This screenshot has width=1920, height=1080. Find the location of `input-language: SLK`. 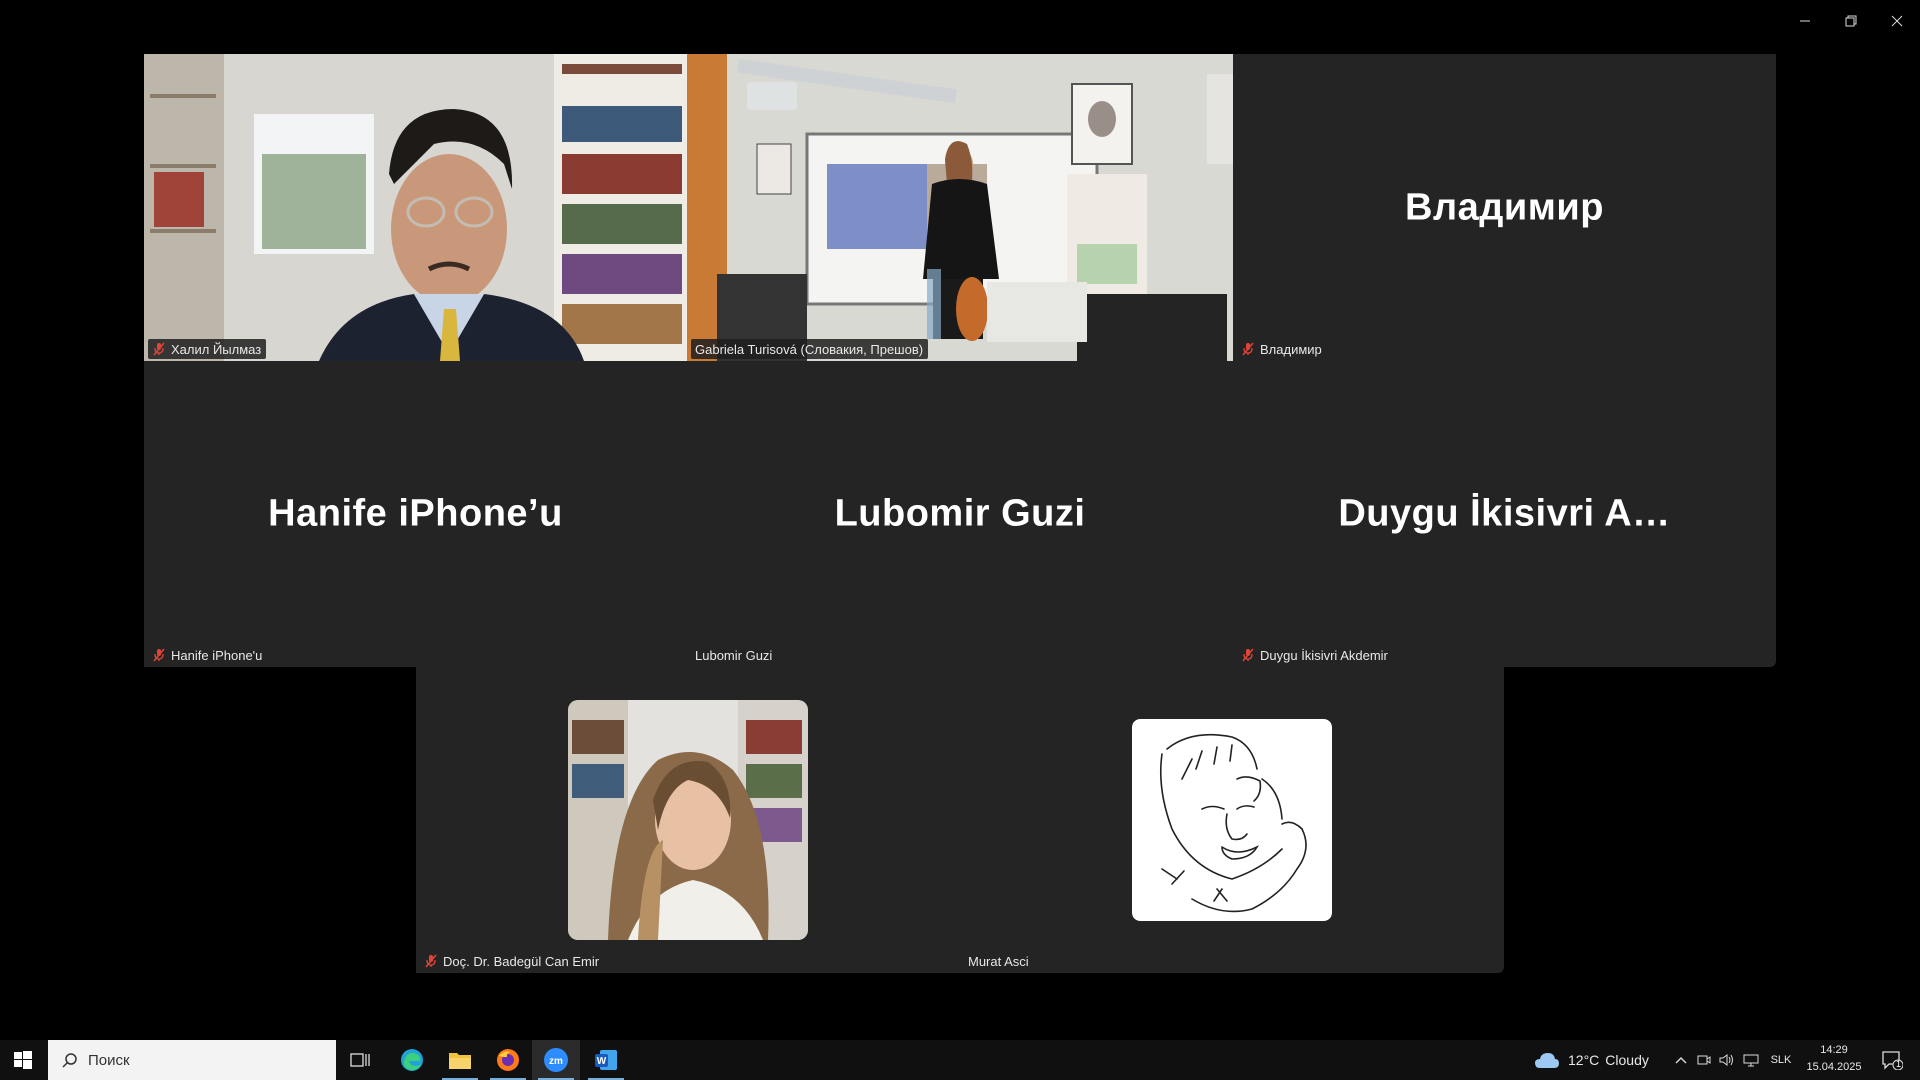

input-language: SLK is located at coordinates (1781, 1060).